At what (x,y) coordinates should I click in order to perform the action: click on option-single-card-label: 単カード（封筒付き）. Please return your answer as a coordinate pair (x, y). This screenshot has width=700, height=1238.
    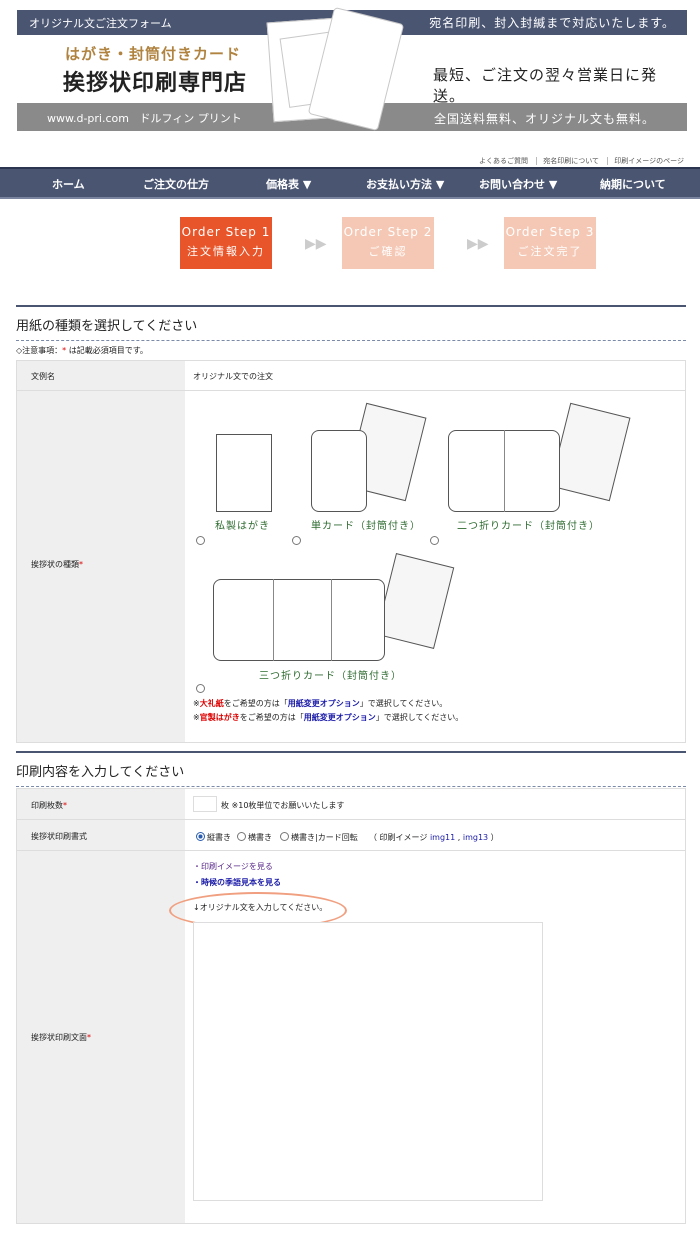
    Looking at the image, I should click on (366, 526).